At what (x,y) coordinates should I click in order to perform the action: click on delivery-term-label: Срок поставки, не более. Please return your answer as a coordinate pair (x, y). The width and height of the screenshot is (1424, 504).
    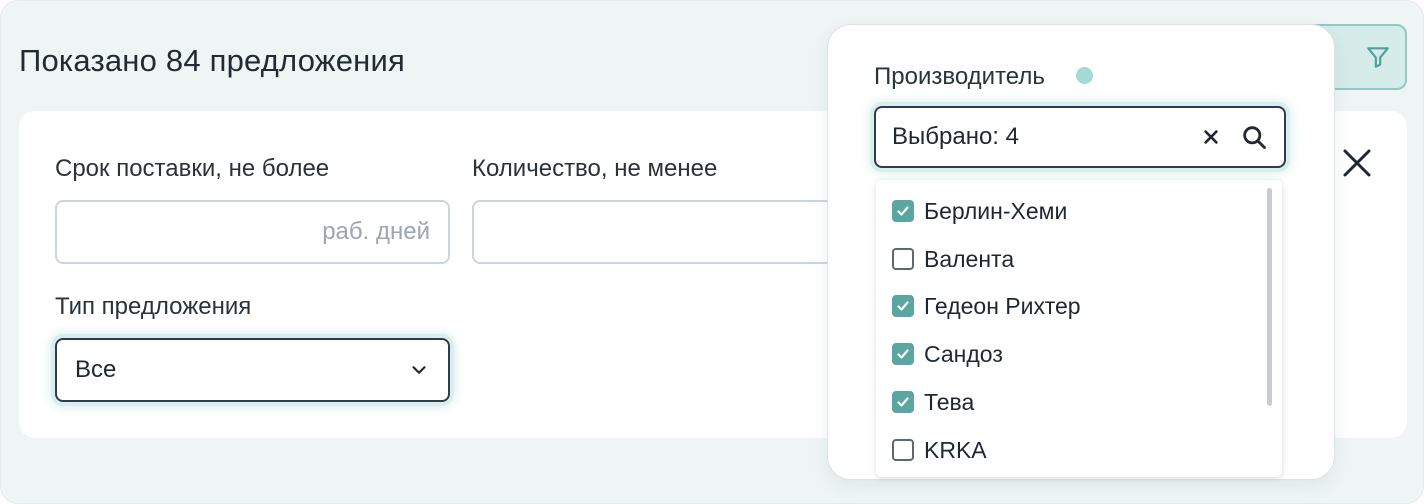
    Looking at the image, I should click on (192, 168).